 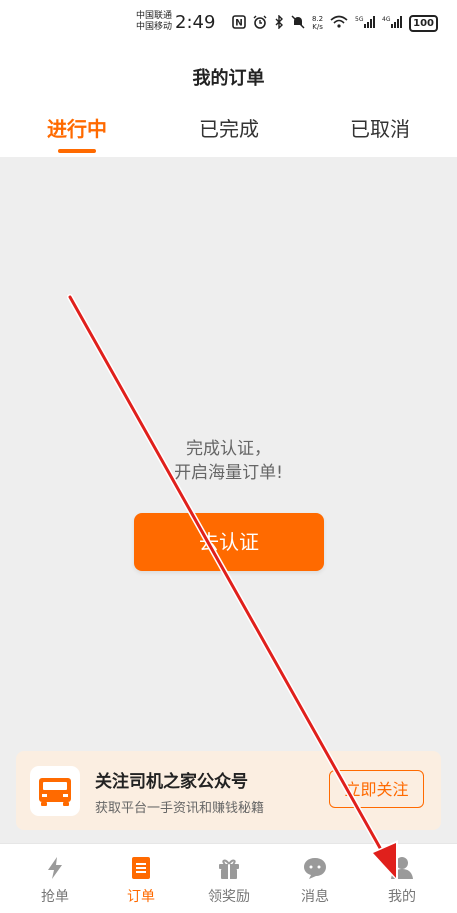 What do you see at coordinates (228, 461) in the screenshot?
I see `empty-state-message: 完成认证， 开启海量订单!` at bounding box center [228, 461].